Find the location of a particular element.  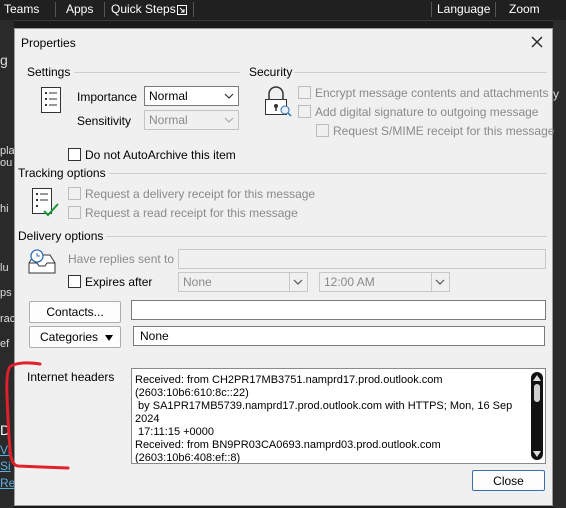

header-line: (2603:10b6:610:8c::22) is located at coordinates (192, 393).